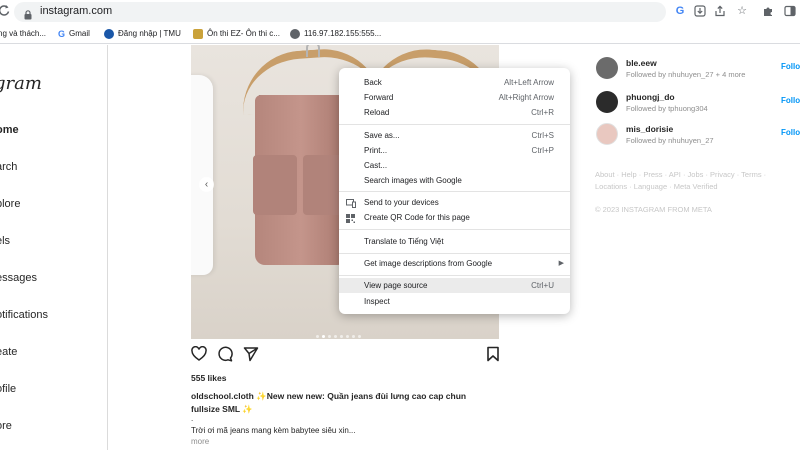 The image size is (800, 450). Describe the element at coordinates (542, 285) in the screenshot. I see `menu-shortcut: Ctrl+U` at that location.